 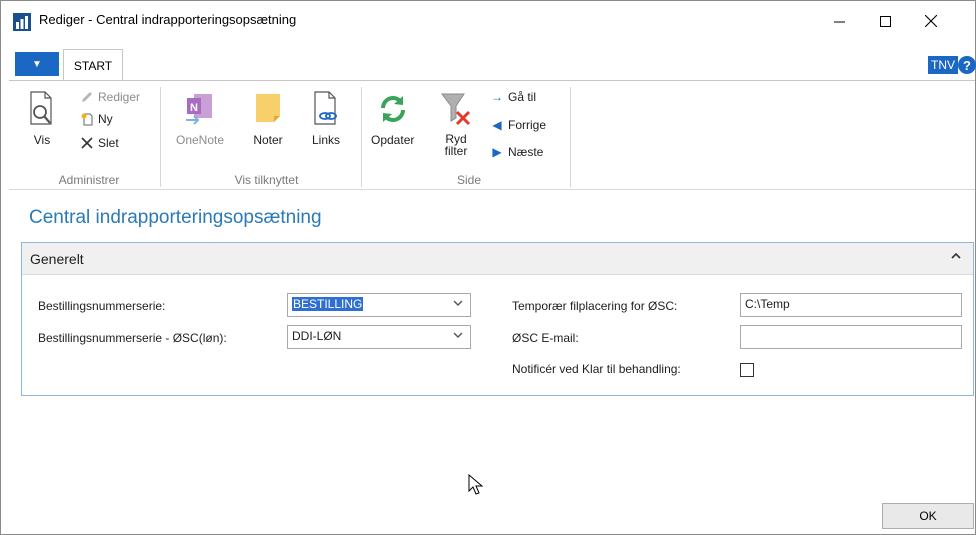 I want to click on ryd-filter-label-2: filter, so click(x=456, y=151).